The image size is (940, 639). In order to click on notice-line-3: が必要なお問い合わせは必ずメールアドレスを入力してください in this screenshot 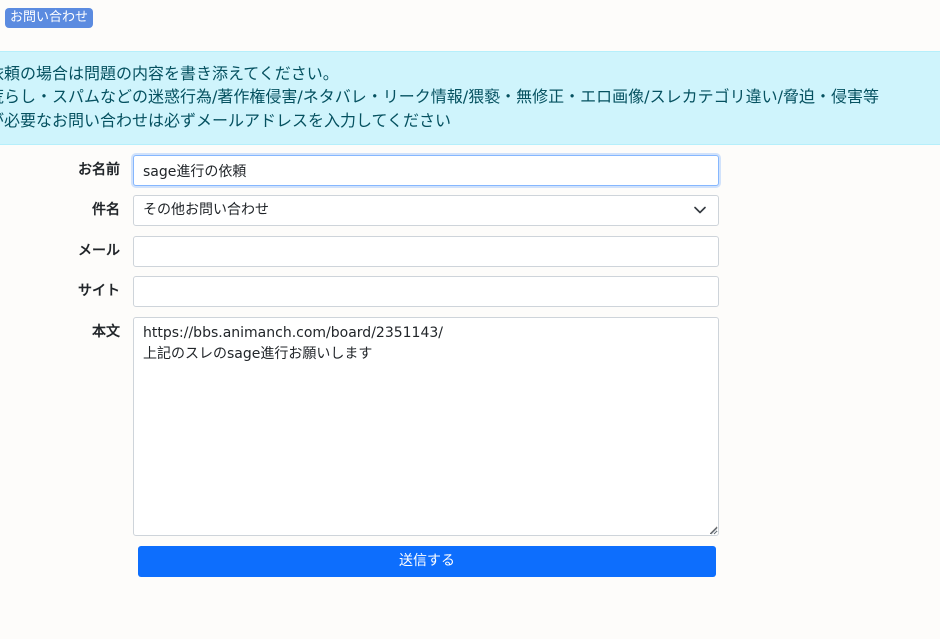, I will do `click(226, 120)`.